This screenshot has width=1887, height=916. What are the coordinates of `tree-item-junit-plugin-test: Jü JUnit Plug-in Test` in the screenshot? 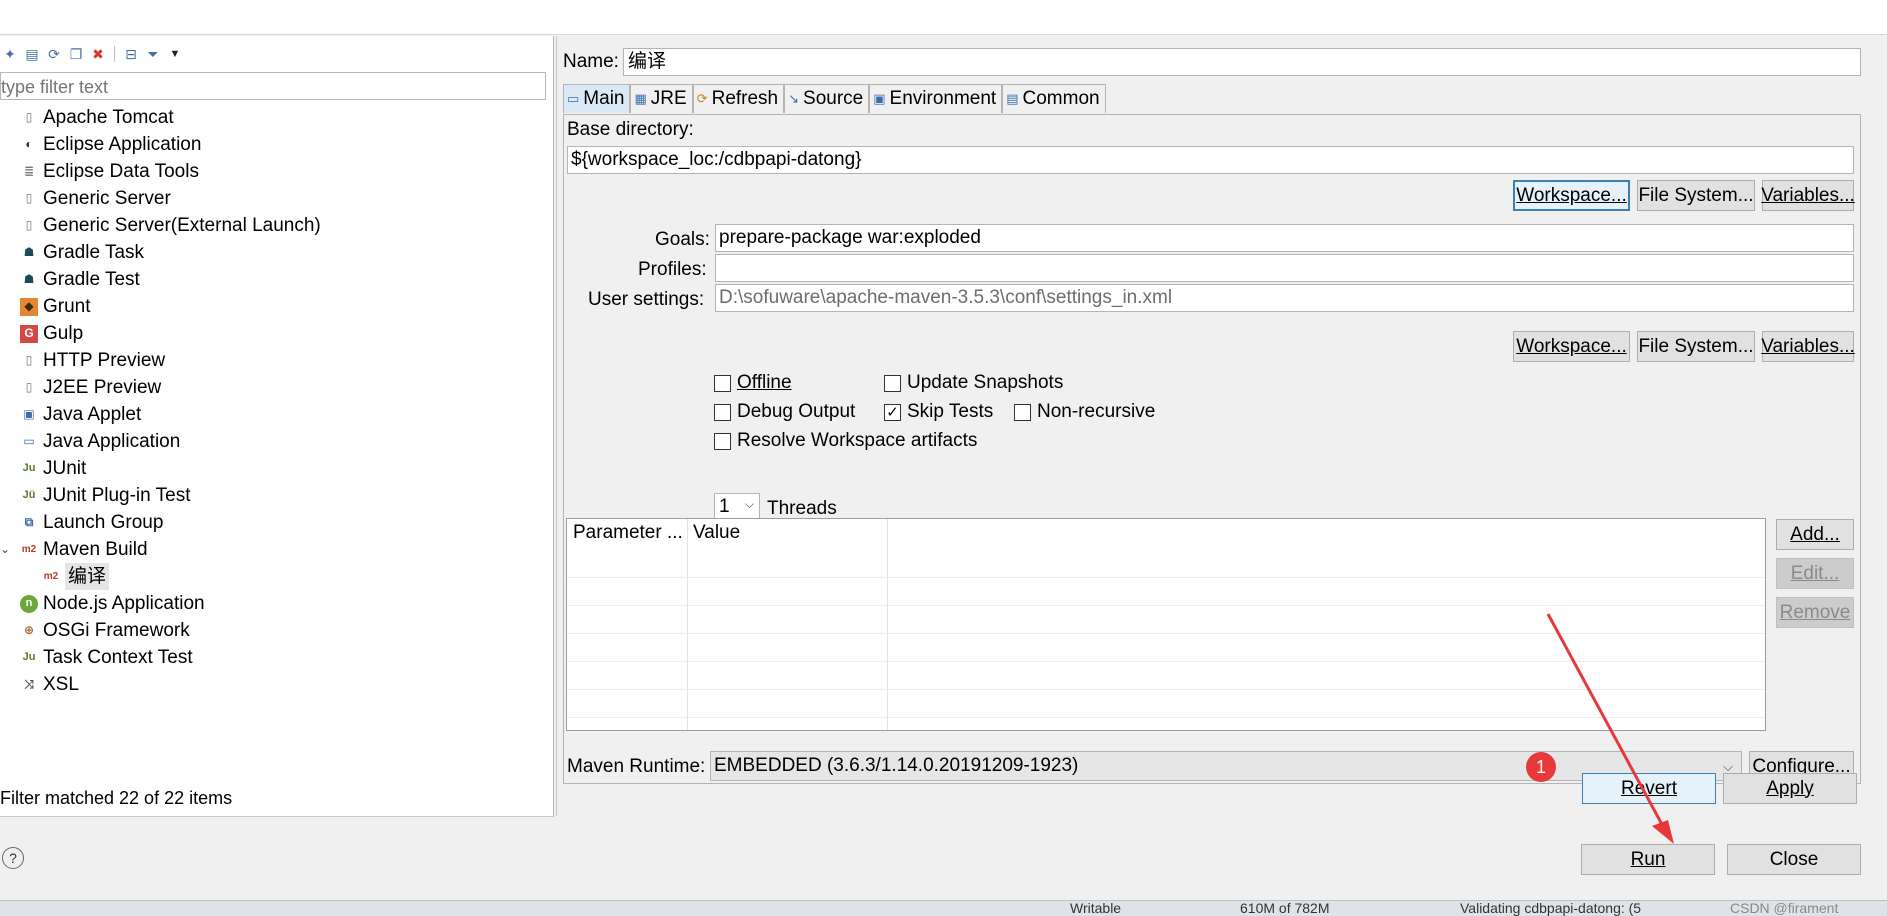 It's located at (276, 495).